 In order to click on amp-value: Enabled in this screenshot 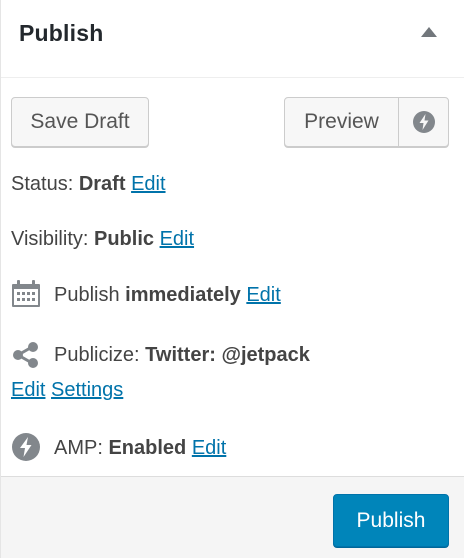, I will do `click(147, 448)`.